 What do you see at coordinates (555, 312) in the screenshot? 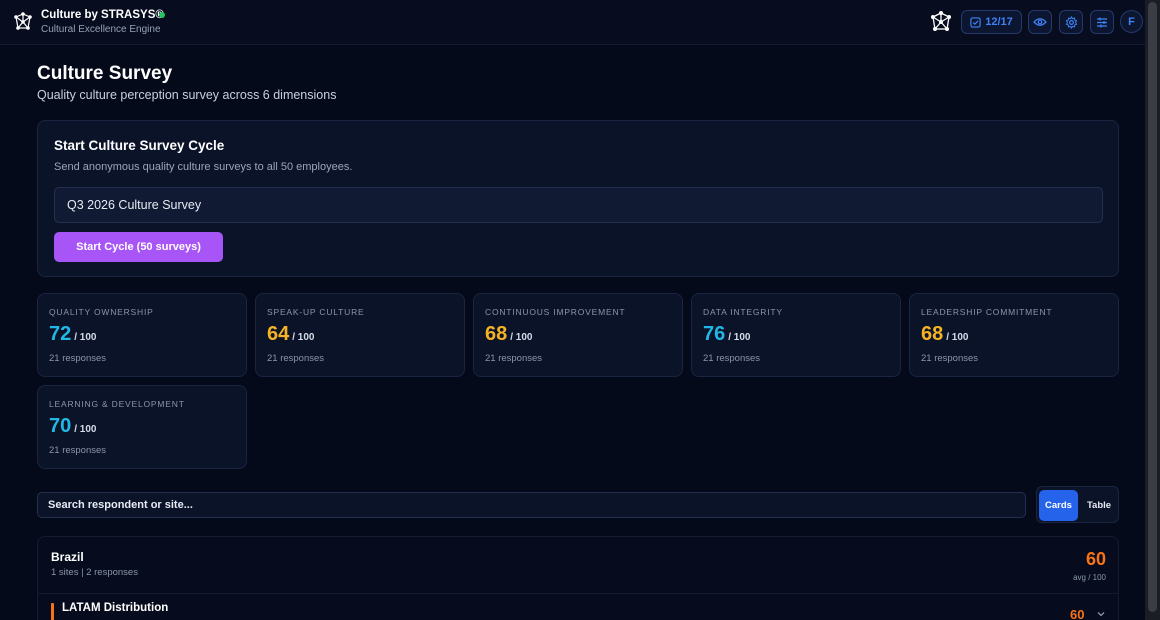
I see `dimension-name: Continuous Improvement` at bounding box center [555, 312].